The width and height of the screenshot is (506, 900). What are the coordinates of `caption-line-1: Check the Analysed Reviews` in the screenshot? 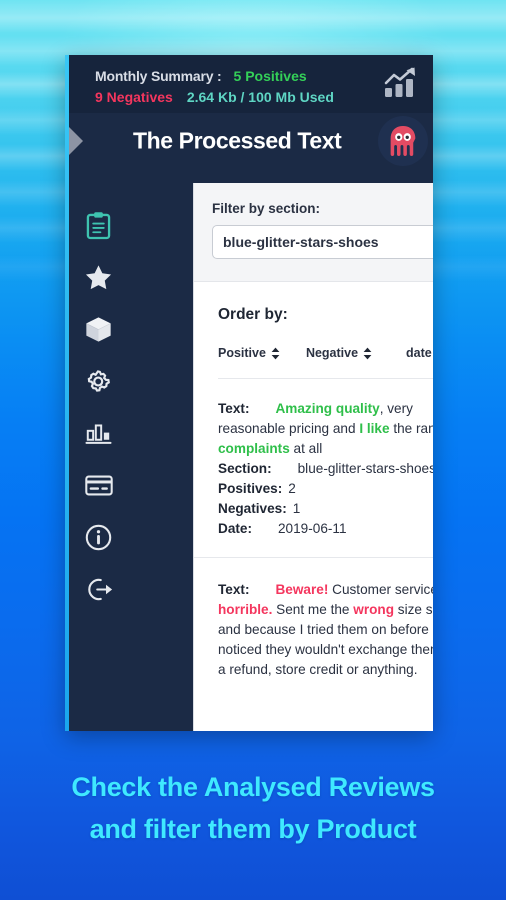 It's located at (253, 787).